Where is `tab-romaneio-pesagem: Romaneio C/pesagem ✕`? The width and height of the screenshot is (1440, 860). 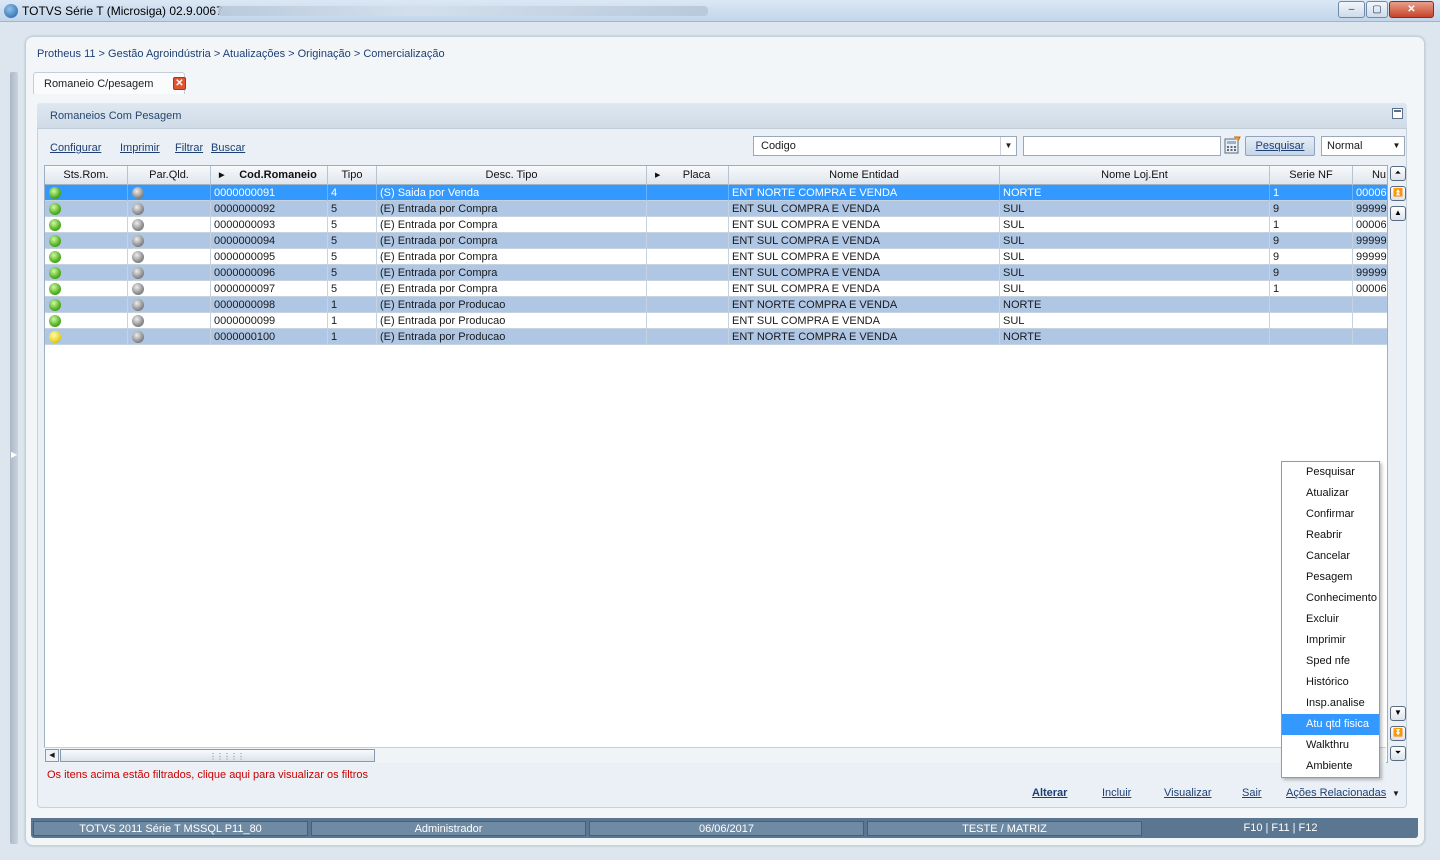 tab-romaneio-pesagem: Romaneio C/pesagem ✕ is located at coordinates (109, 83).